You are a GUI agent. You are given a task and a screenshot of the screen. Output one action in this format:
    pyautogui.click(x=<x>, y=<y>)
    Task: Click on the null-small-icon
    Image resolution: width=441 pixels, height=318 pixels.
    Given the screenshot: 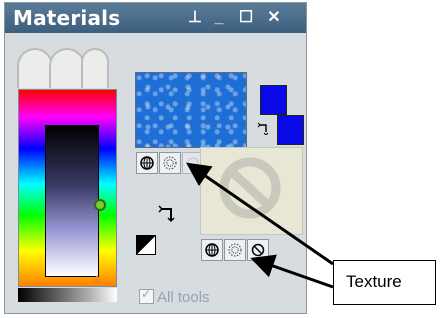 What is the action you would take?
    pyautogui.click(x=258, y=250)
    